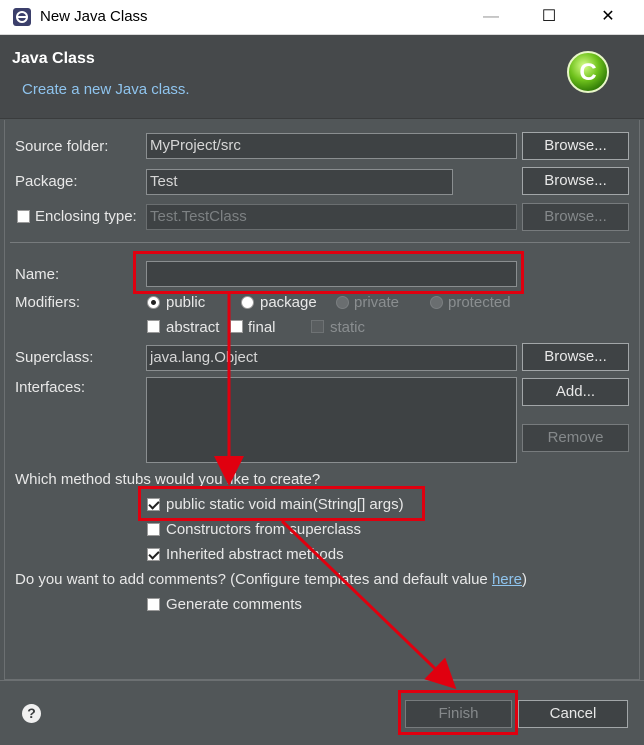  Describe the element at coordinates (368, 604) in the screenshot. I see `arrow-stub-to-finish` at that location.